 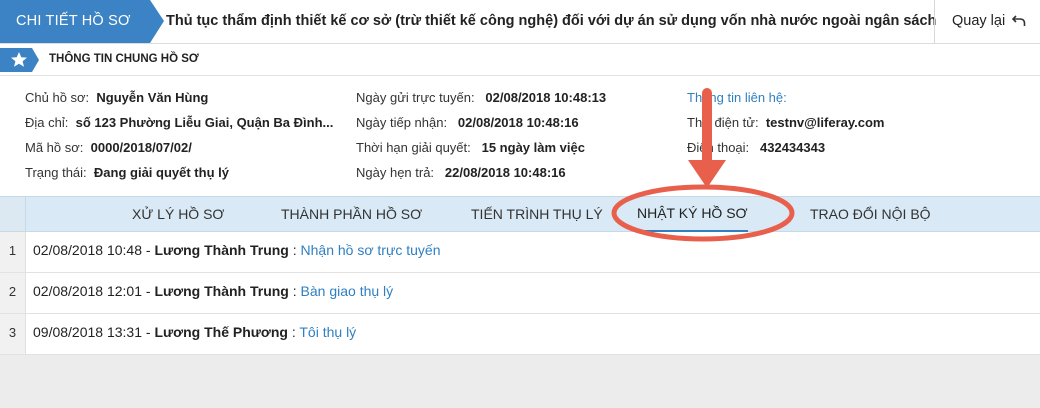 I want to click on breadcrumb: CHI TIẾT HỒ SƠ, so click(x=82, y=22).